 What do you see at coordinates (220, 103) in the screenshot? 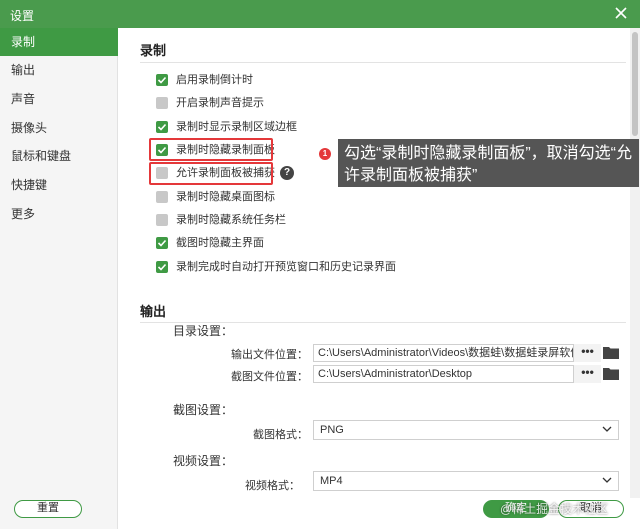
I see `option-label: 开启录制声音提示` at bounding box center [220, 103].